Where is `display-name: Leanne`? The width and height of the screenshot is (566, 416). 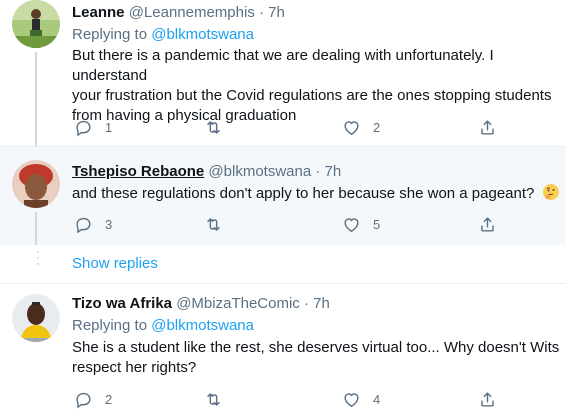
display-name: Leanne is located at coordinates (98, 12).